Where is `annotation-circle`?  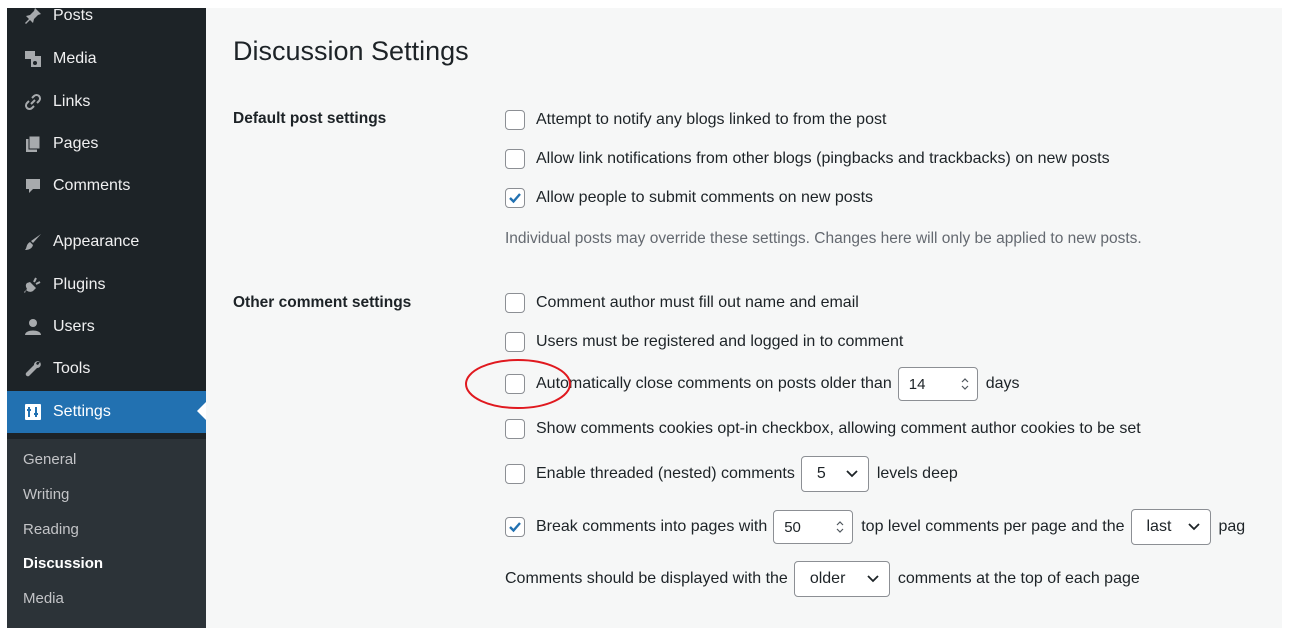
annotation-circle is located at coordinates (518, 384).